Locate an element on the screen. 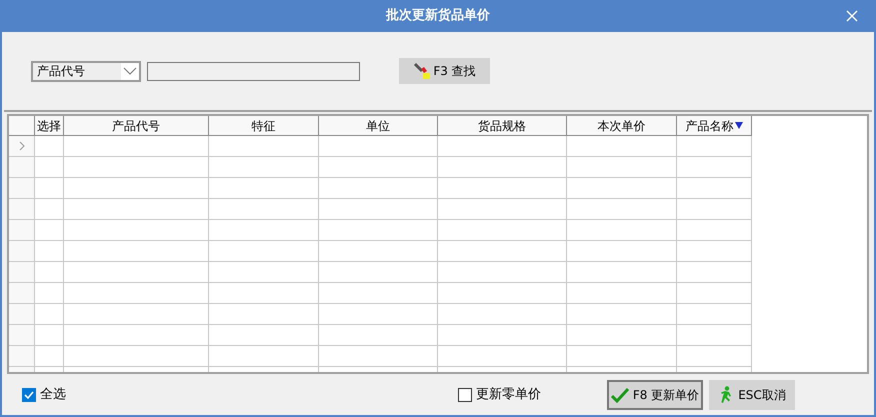 Image resolution: width=876 pixels, height=417 pixels. checkbox-label: 全选 is located at coordinates (53, 395).